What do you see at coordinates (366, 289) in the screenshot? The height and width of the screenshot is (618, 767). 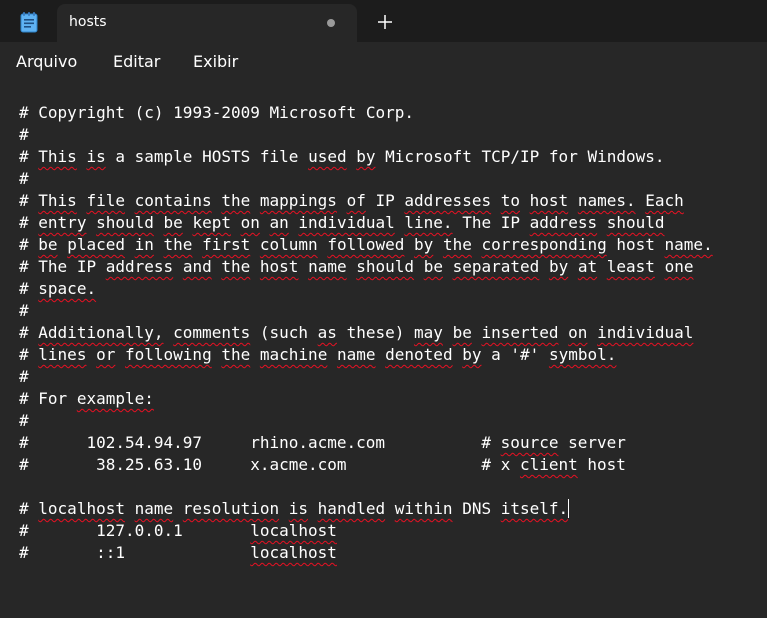 I see `editor-line: # space.` at bounding box center [366, 289].